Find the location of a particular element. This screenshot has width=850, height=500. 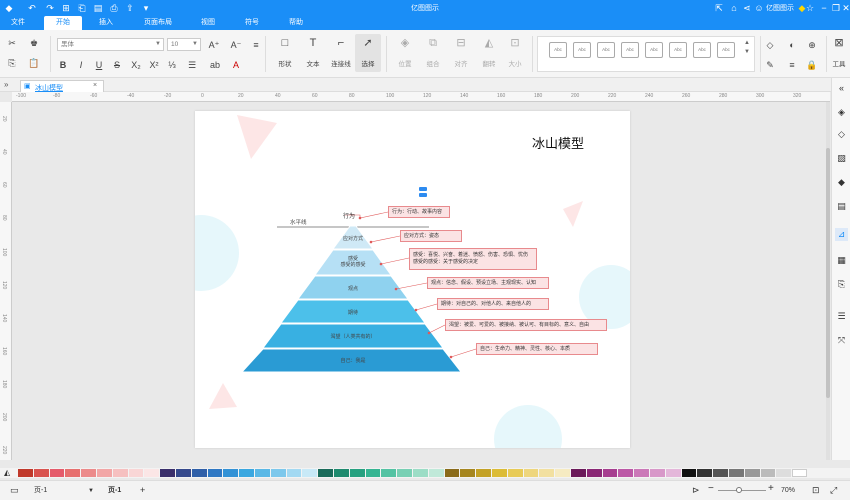

align-button: 对齐 is located at coordinates (461, 63).